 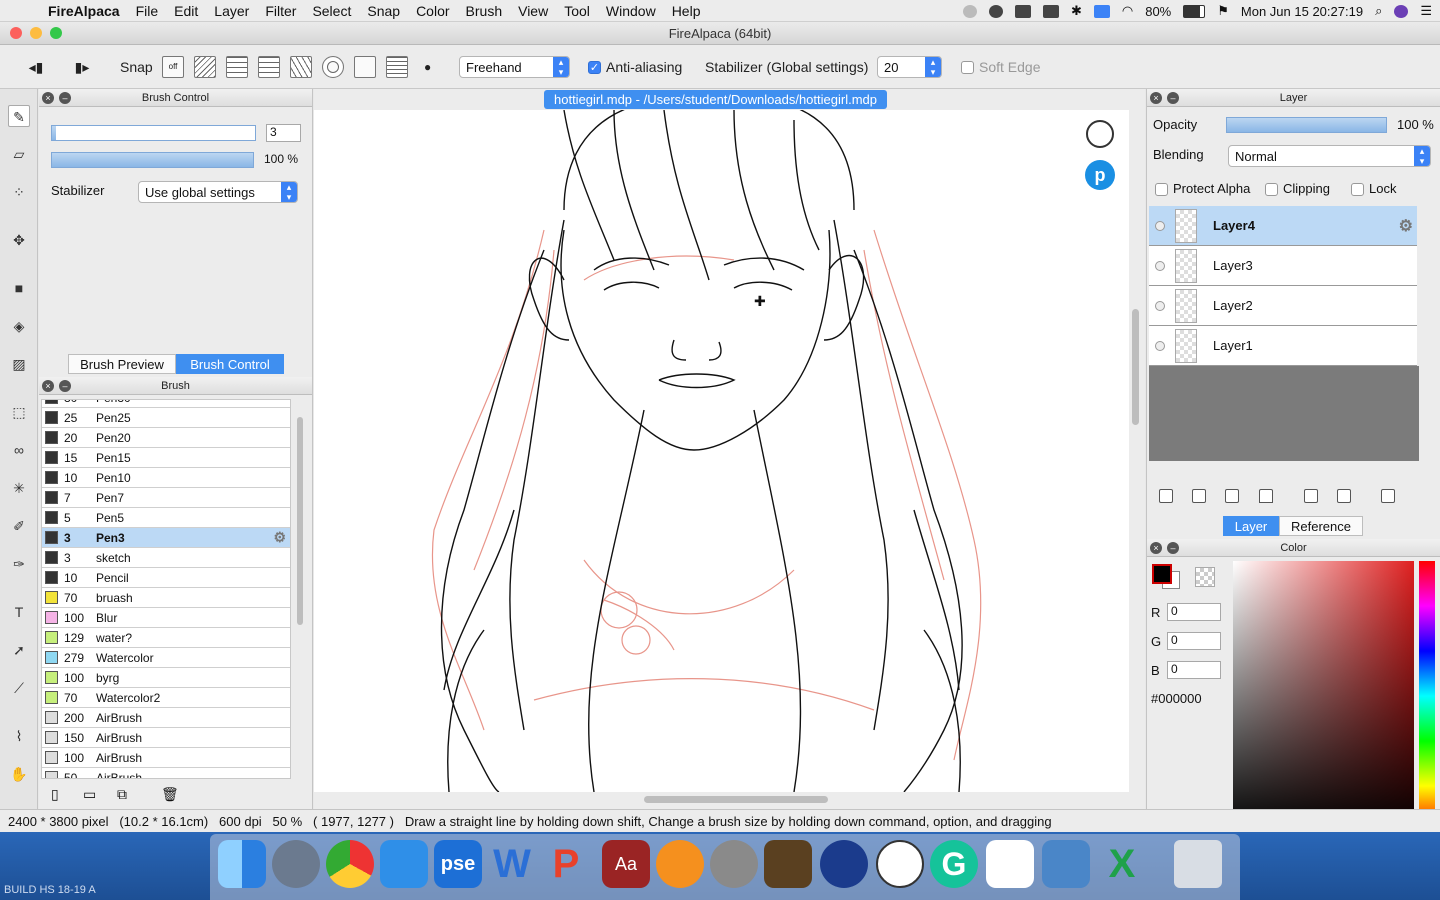 What do you see at coordinates (432, 11) in the screenshot?
I see `menu-color: Color` at bounding box center [432, 11].